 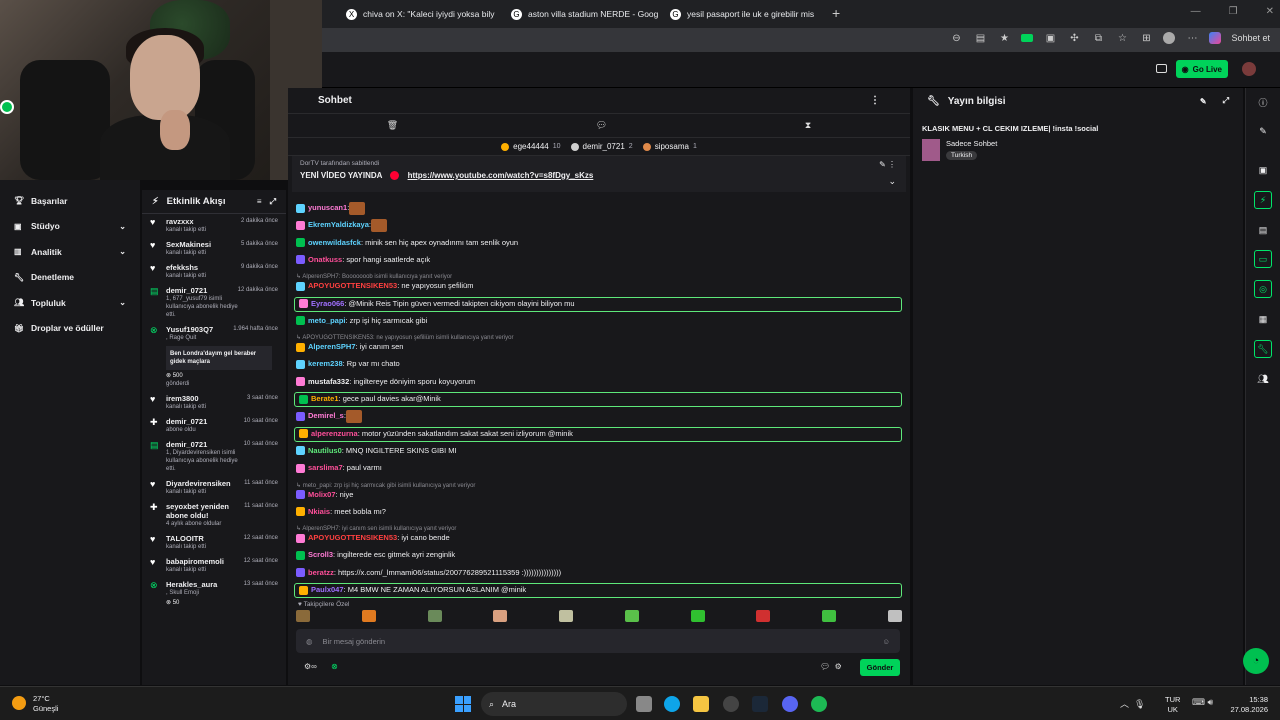 What do you see at coordinates (1050, 38) in the screenshot?
I see `camera-icon: ▣` at bounding box center [1050, 38].